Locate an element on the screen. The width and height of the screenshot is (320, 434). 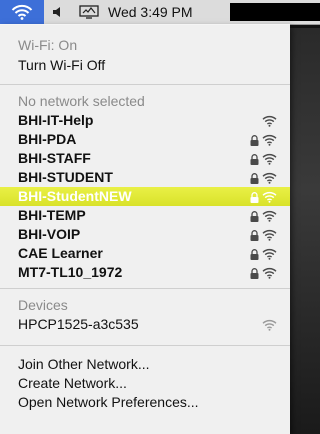
menu-bar: Wed 3:49 PM is located at coordinates (160, 12).